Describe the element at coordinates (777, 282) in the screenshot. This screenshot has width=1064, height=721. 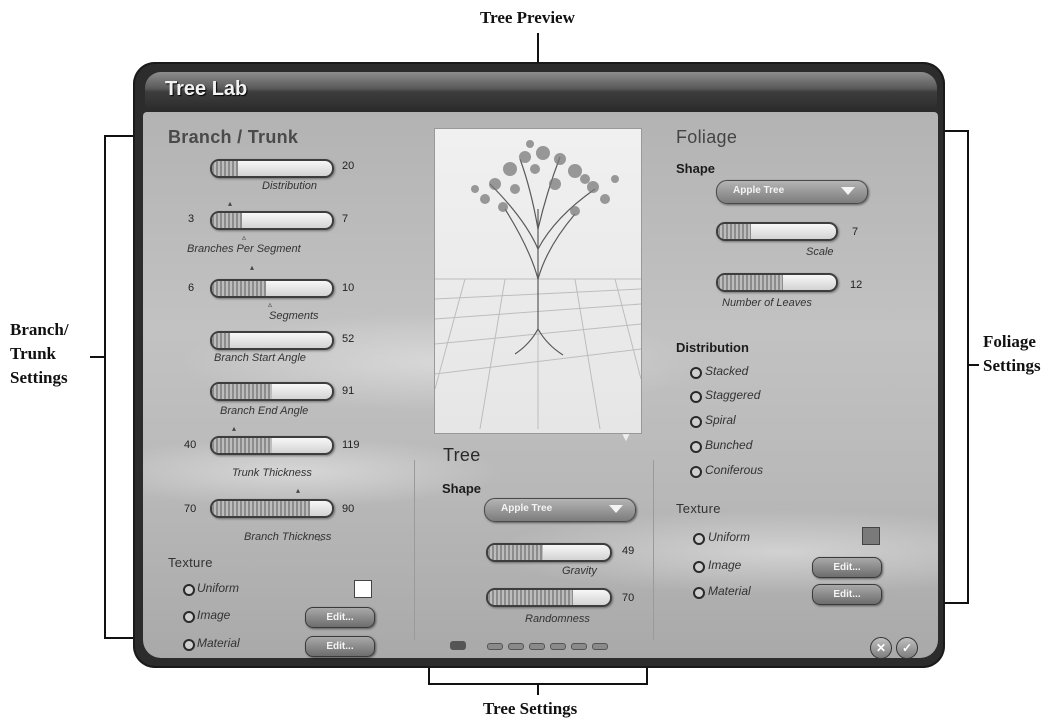
I see `number-of-leaves-slider` at that location.